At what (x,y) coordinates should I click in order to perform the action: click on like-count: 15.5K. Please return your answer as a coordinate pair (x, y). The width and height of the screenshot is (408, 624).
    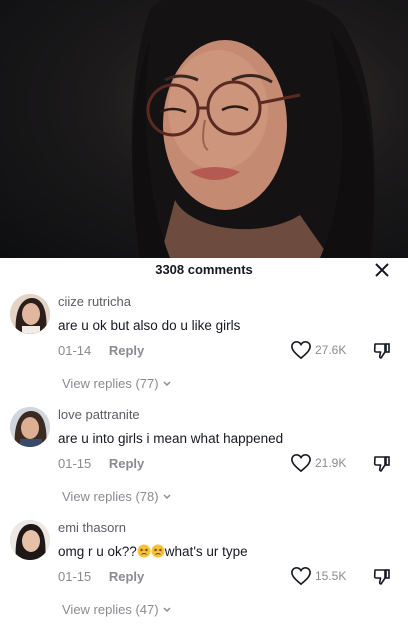
    Looking at the image, I should click on (331, 576).